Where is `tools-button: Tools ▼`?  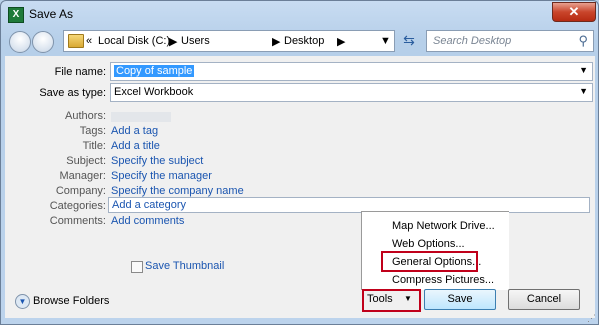 tools-button: Tools ▼ is located at coordinates (391, 300).